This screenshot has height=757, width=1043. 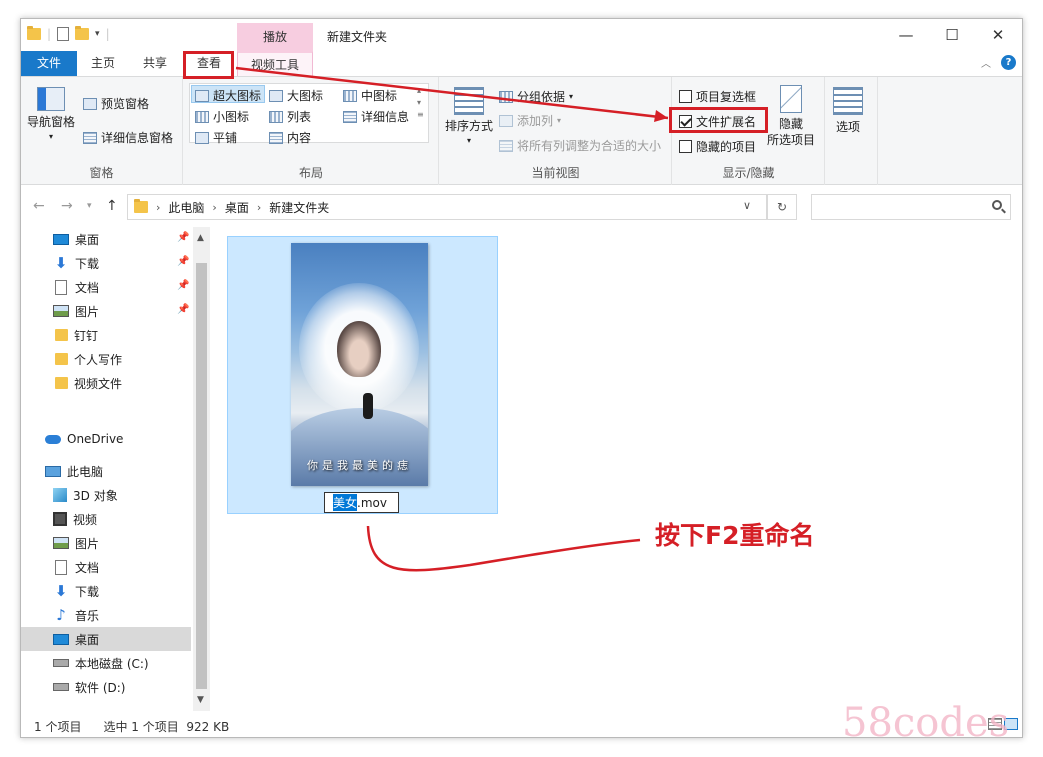 What do you see at coordinates (735, 535) in the screenshot?
I see `annotation-text: 按下F2重命名` at bounding box center [735, 535].